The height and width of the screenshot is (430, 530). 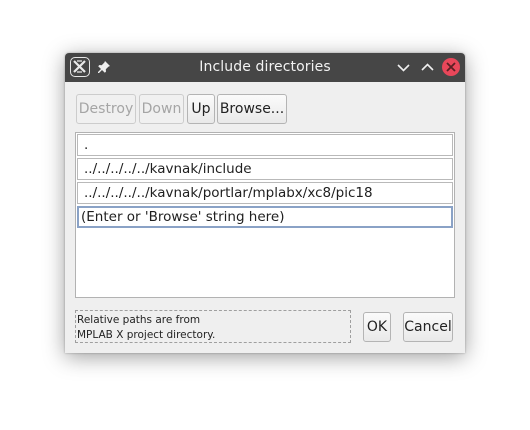 I want to click on directory-row: ., so click(x=265, y=145).